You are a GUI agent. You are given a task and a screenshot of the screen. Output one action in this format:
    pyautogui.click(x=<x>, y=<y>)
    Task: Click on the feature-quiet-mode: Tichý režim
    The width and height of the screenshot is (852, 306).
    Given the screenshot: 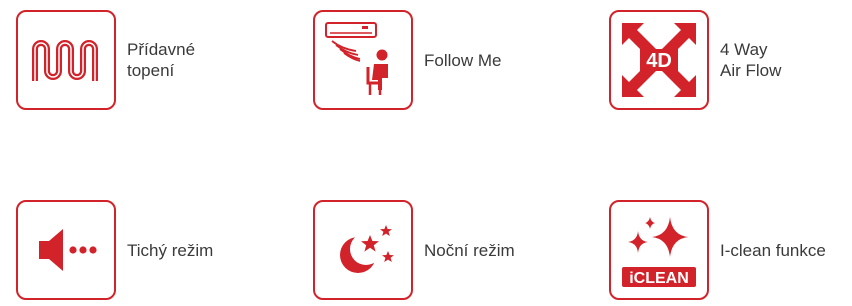 What is the action you would take?
    pyautogui.click(x=114, y=250)
    